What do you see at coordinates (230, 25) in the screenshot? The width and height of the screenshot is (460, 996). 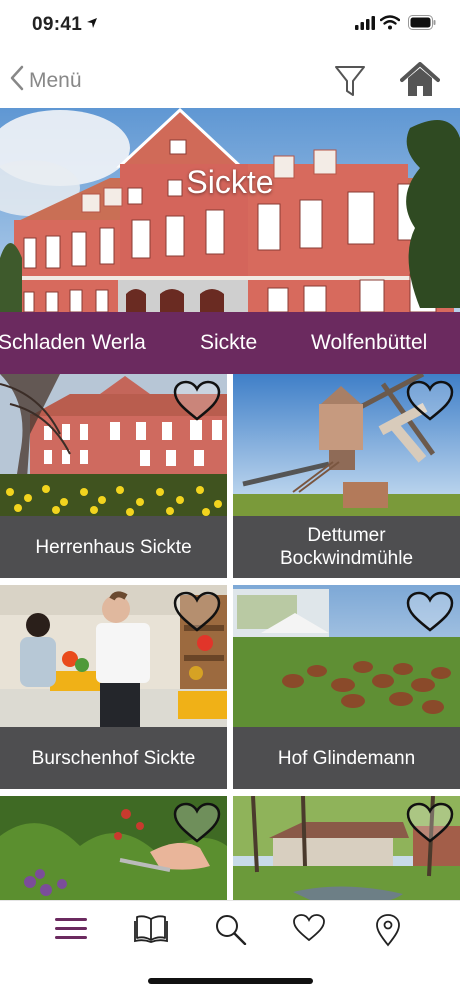 I see `status-bar: 09:41` at bounding box center [230, 25].